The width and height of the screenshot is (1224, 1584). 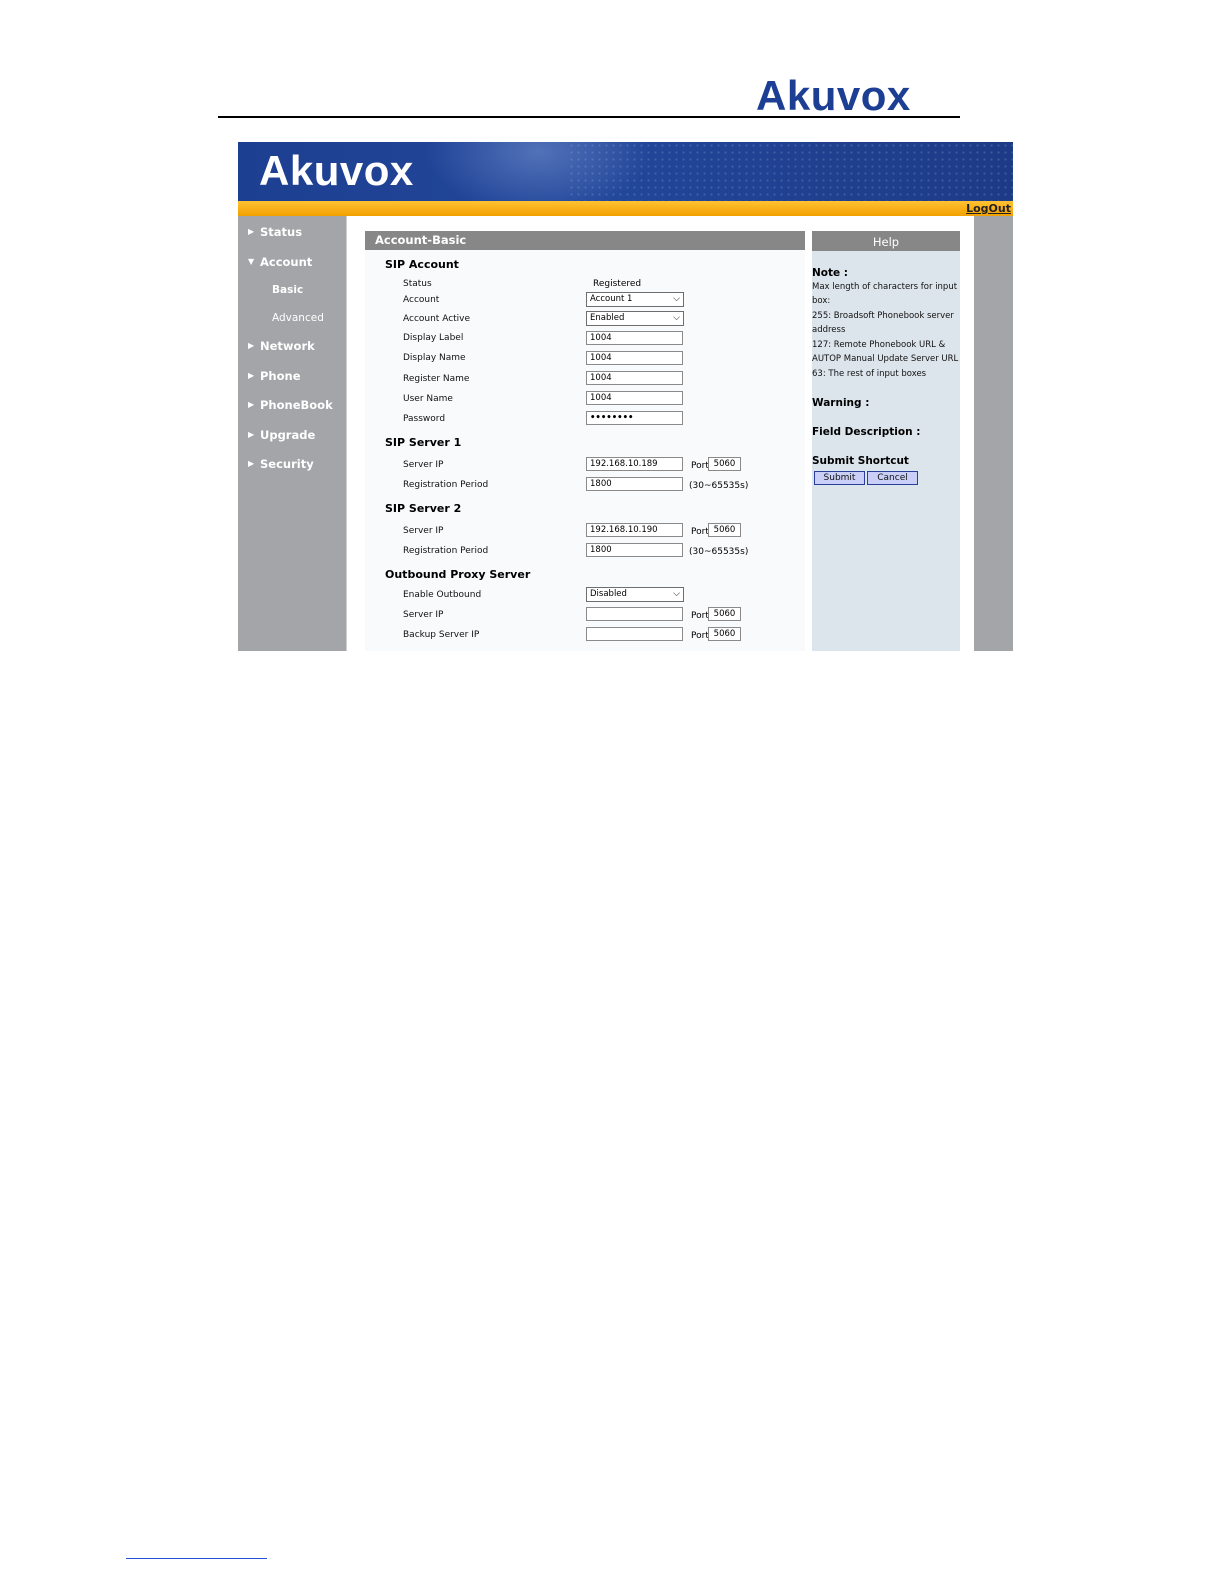 I want to click on server2-port-field: 5060, so click(x=724, y=530).